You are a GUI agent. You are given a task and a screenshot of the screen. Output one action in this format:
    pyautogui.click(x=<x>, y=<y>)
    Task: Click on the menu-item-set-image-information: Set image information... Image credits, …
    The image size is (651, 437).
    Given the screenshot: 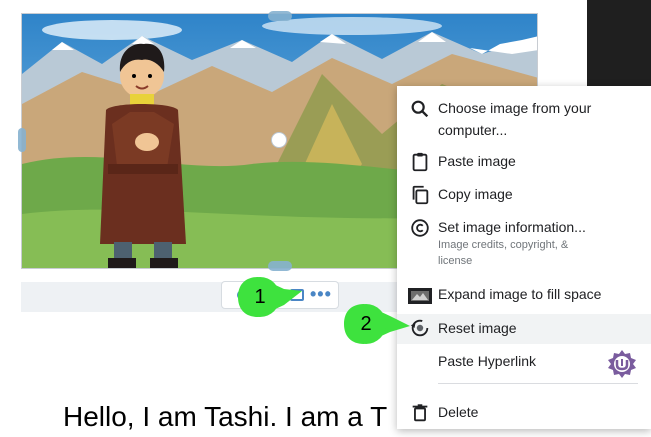 What is the action you would take?
    pyautogui.click(x=524, y=244)
    